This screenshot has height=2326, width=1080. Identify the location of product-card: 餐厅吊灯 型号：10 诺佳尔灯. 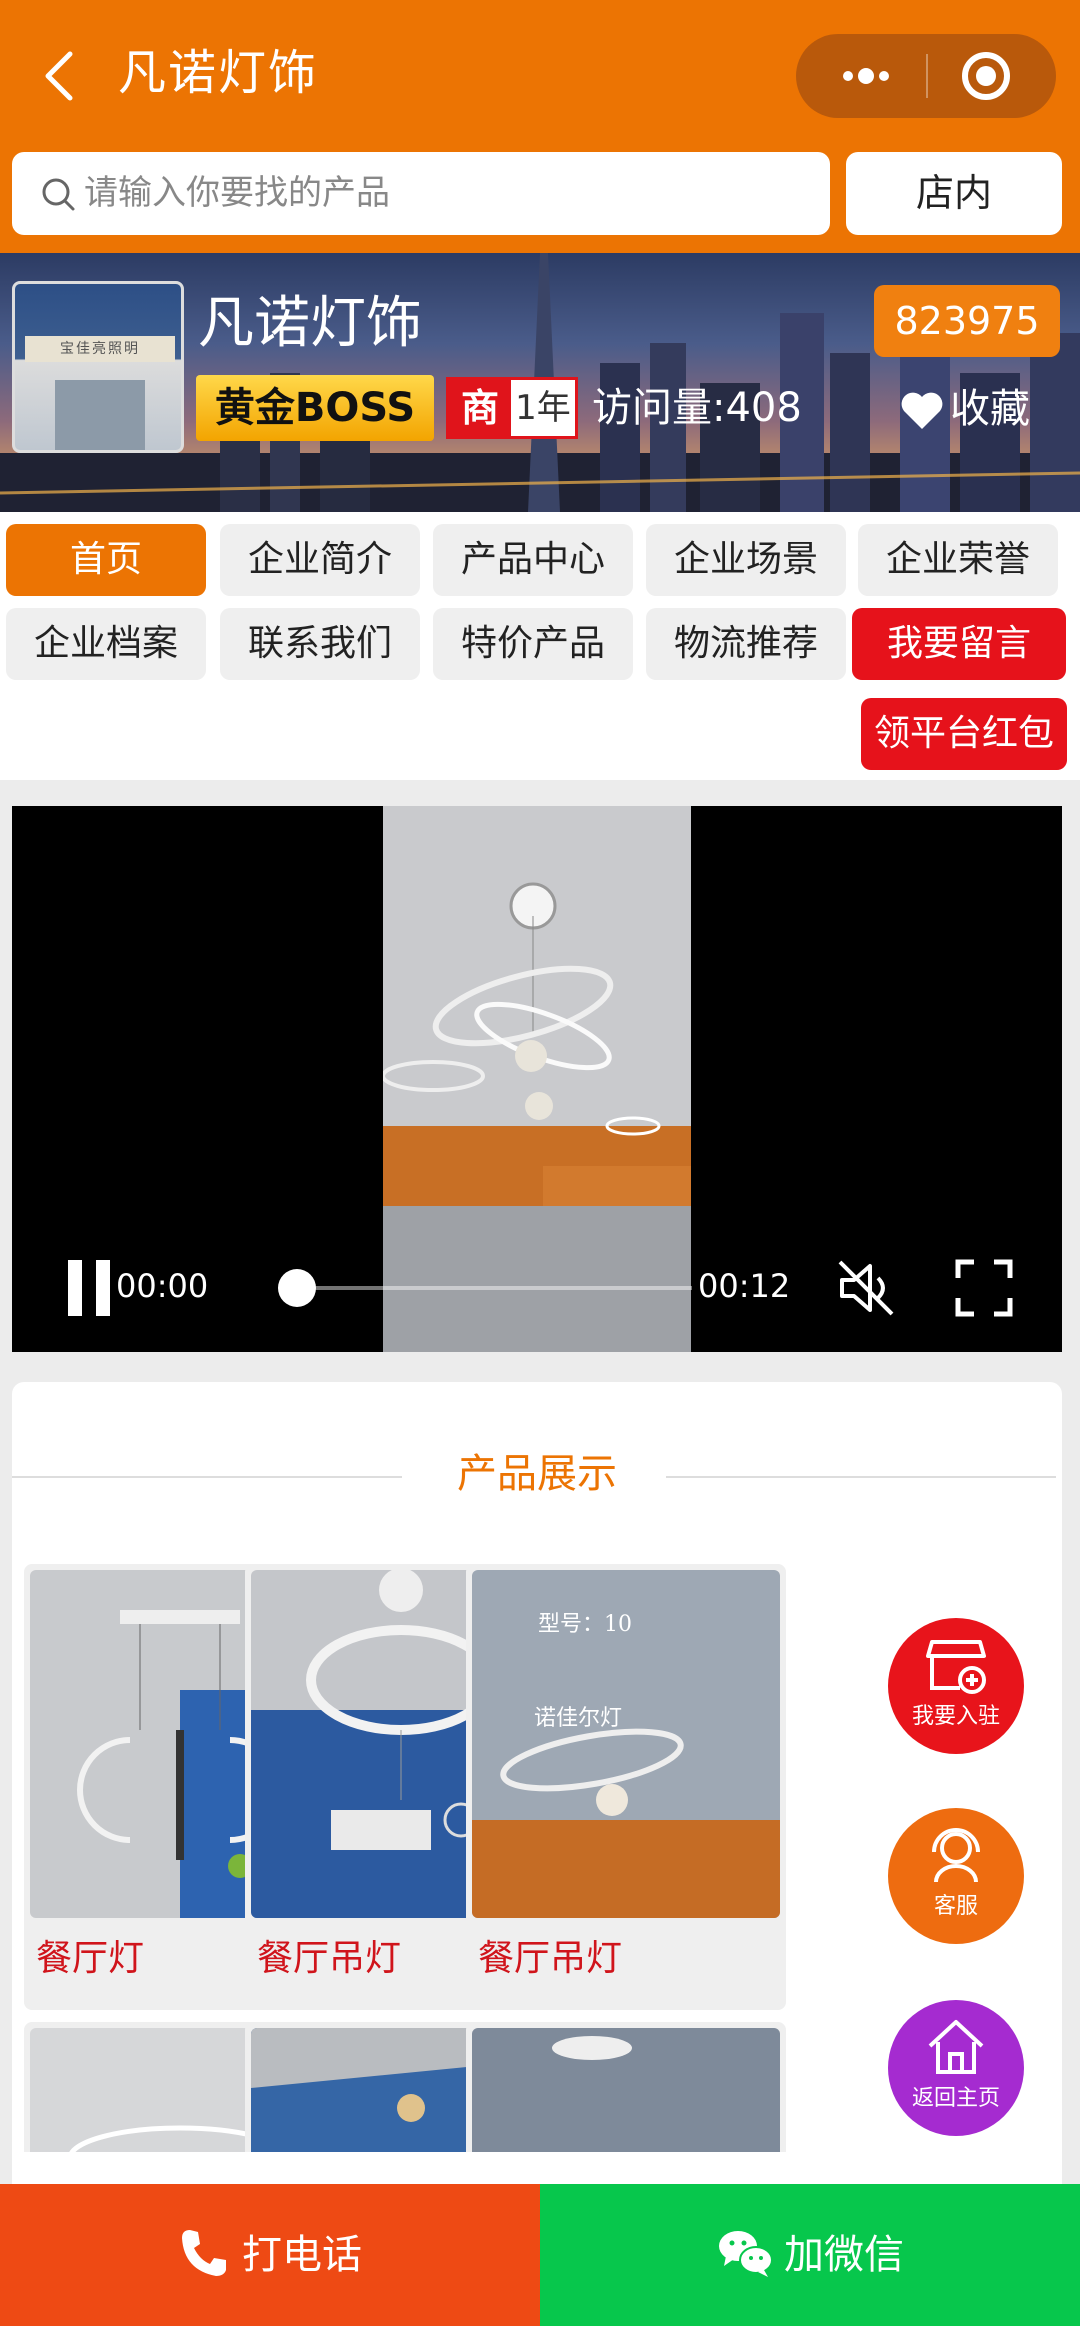
(626, 1787).